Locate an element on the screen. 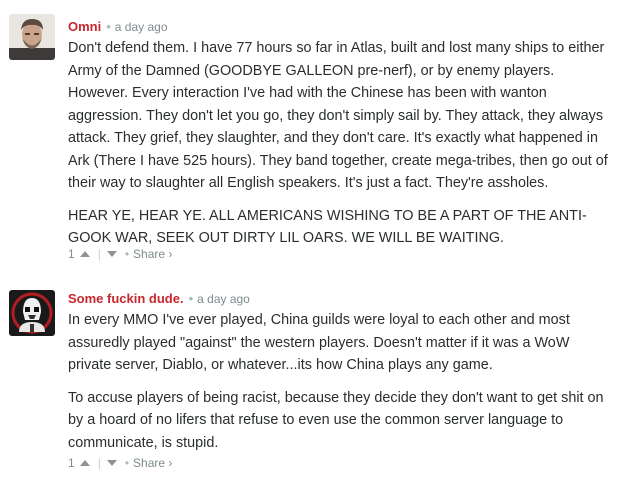 Image resolution: width=621 pixels, height=499 pixels. author-name: Omni is located at coordinates (84, 26).